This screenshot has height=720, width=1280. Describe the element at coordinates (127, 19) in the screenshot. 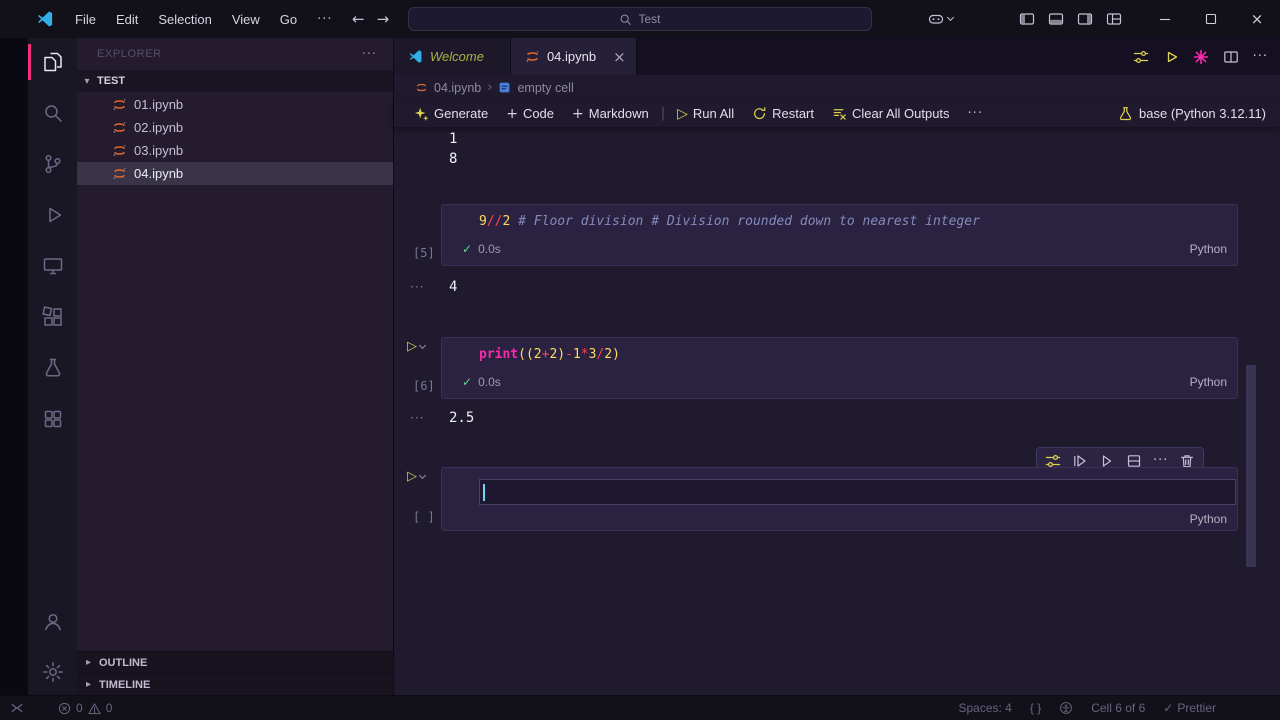

I see `menu-edit: Edit` at that location.